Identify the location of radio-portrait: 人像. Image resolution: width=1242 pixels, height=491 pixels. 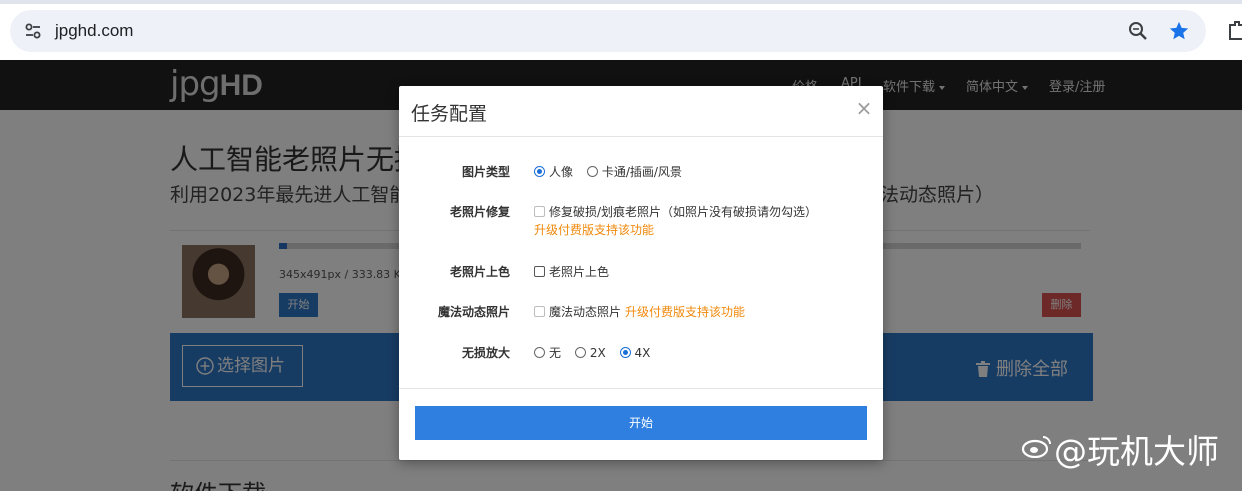
(558, 172).